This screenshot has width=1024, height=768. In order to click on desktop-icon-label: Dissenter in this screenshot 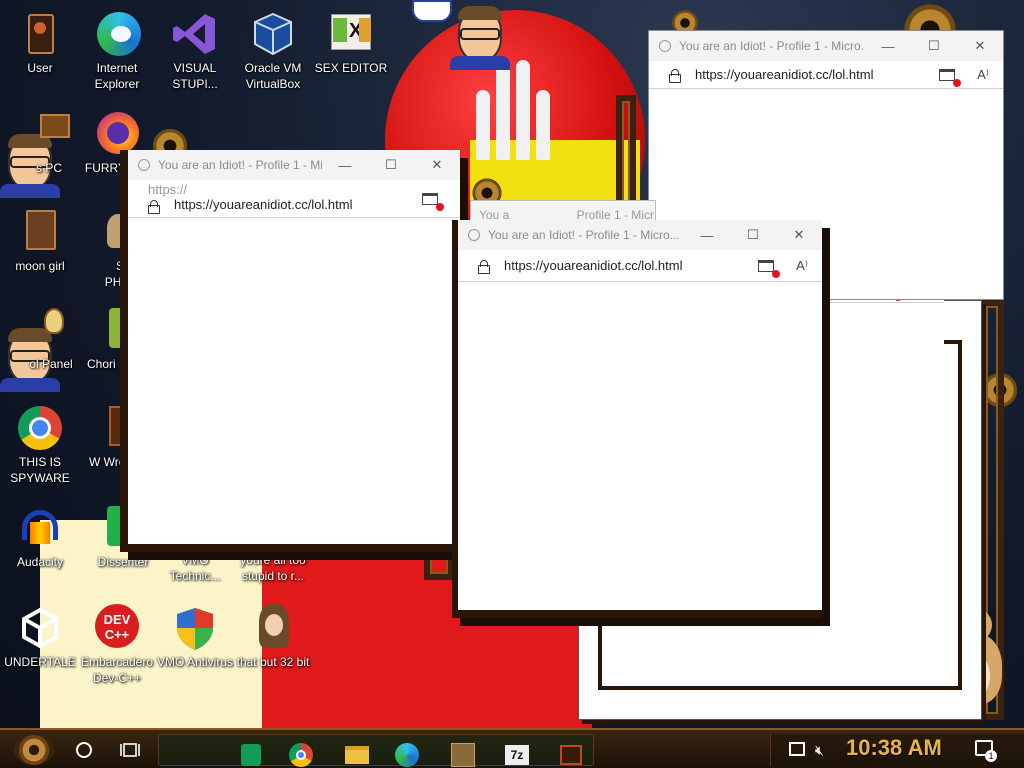, I will do `click(123, 562)`.